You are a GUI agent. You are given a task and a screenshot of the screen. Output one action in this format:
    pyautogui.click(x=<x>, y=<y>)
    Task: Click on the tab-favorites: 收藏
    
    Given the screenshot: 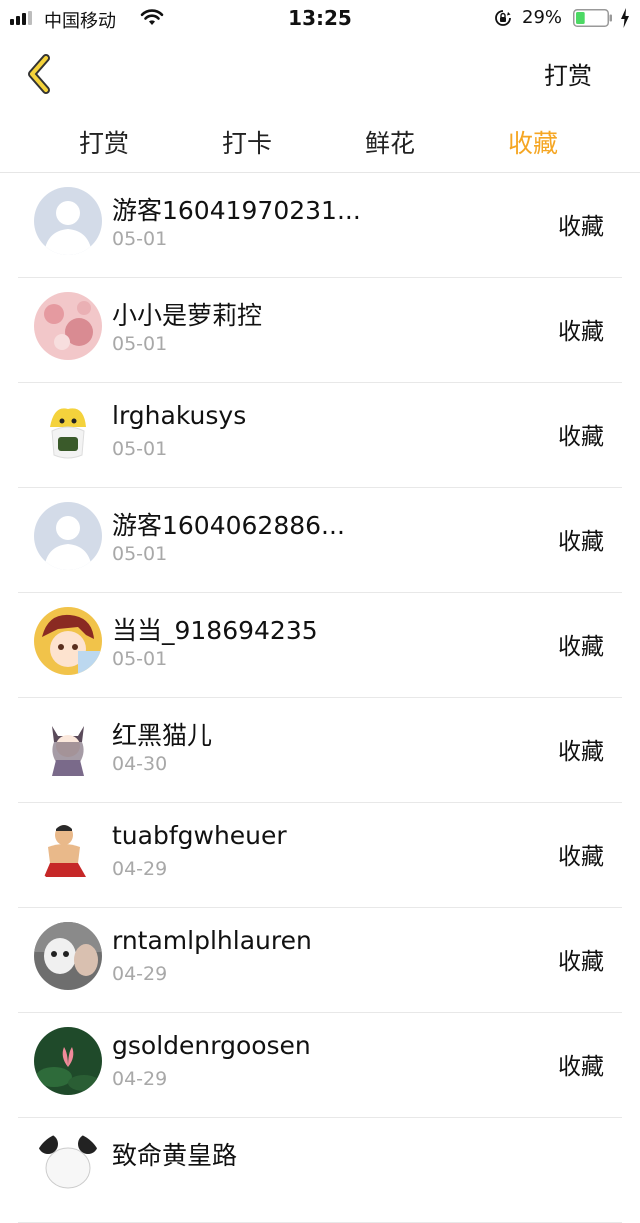 What is the action you would take?
    pyautogui.click(x=533, y=142)
    